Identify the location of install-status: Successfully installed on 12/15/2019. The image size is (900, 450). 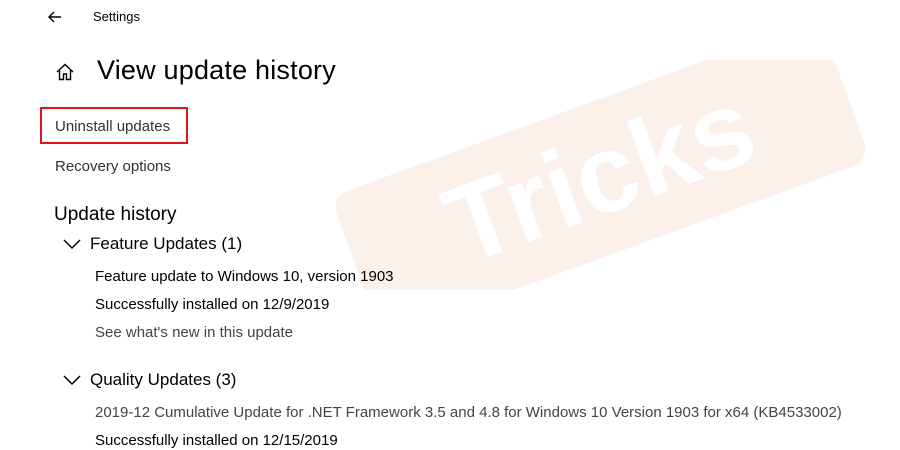
(216, 440).